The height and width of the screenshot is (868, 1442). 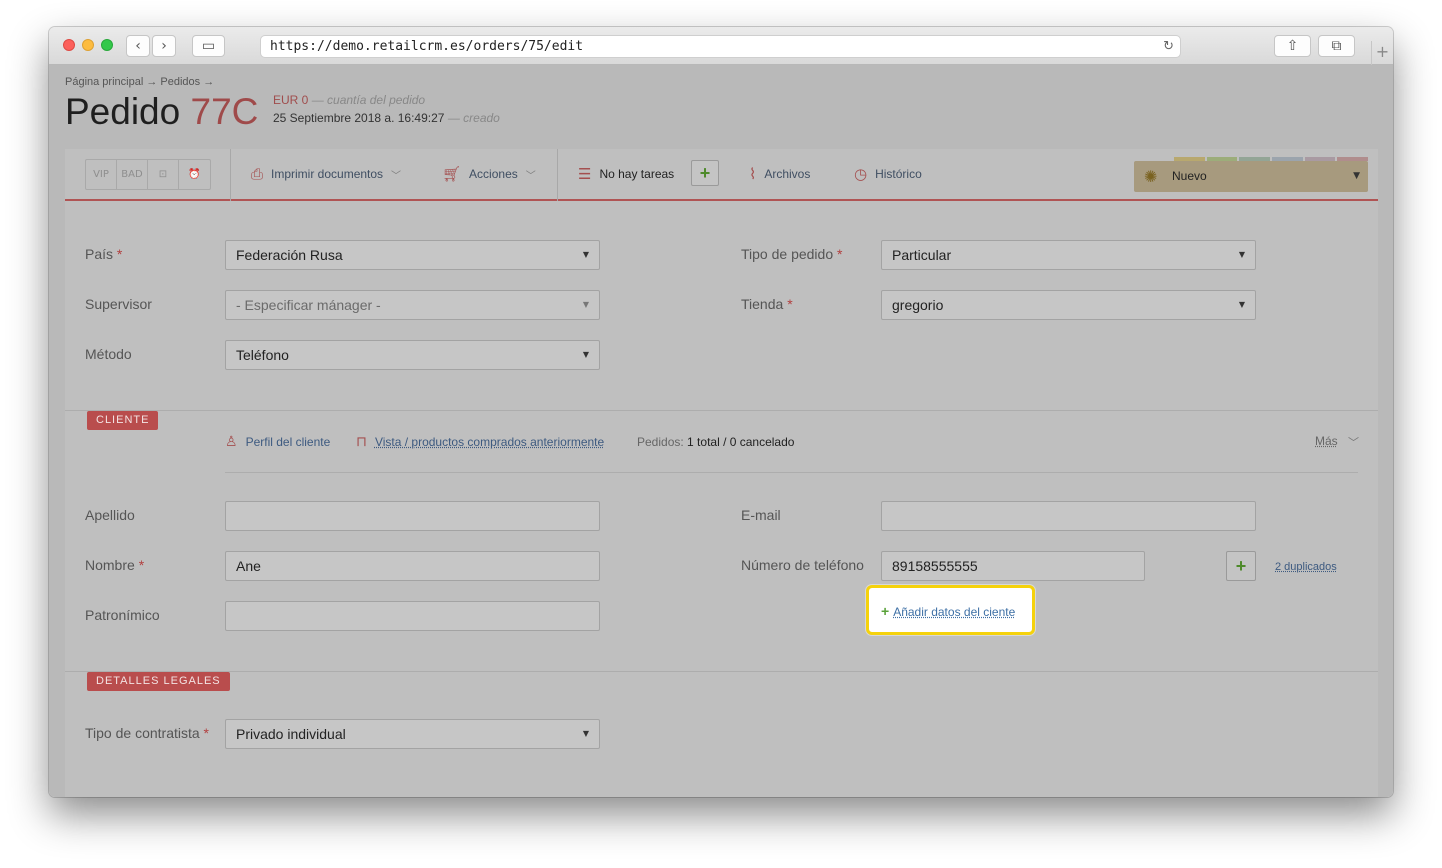 What do you see at coordinates (473, 118) in the screenshot?
I see `created-label: — creado` at bounding box center [473, 118].